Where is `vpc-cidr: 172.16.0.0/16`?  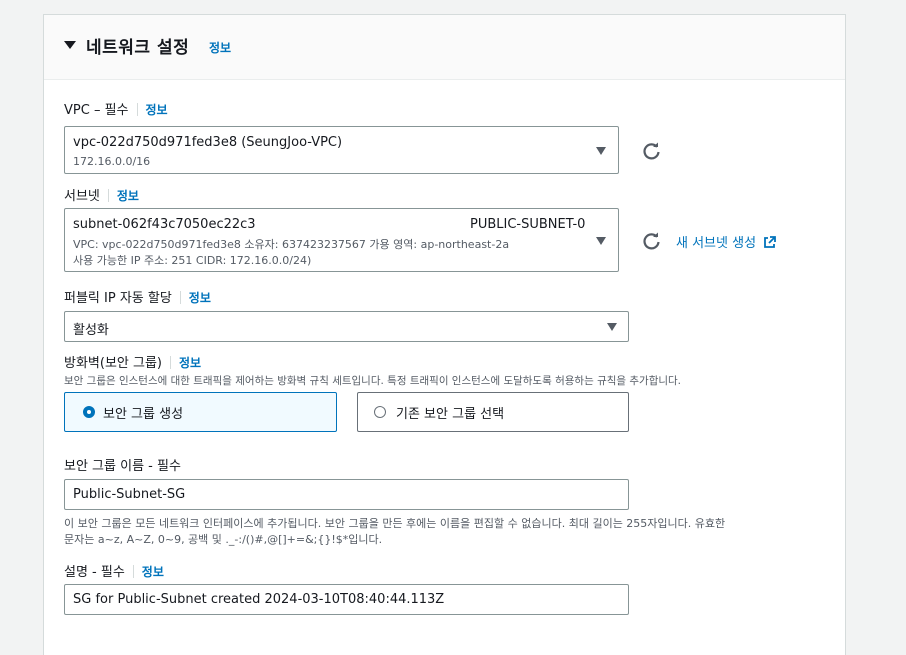
vpc-cidr: 172.16.0.0/16 is located at coordinates (112, 161).